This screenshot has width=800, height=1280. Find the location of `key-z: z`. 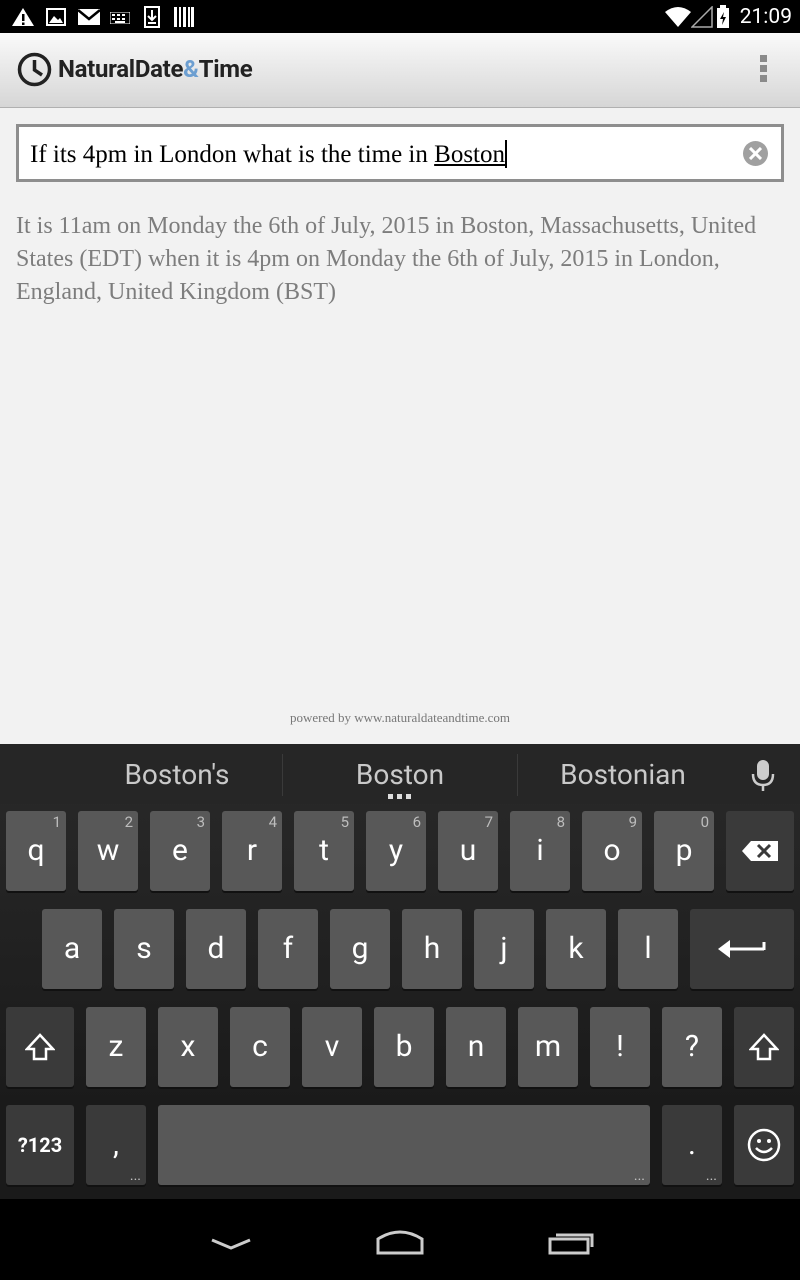

key-z: z is located at coordinates (116, 1047).